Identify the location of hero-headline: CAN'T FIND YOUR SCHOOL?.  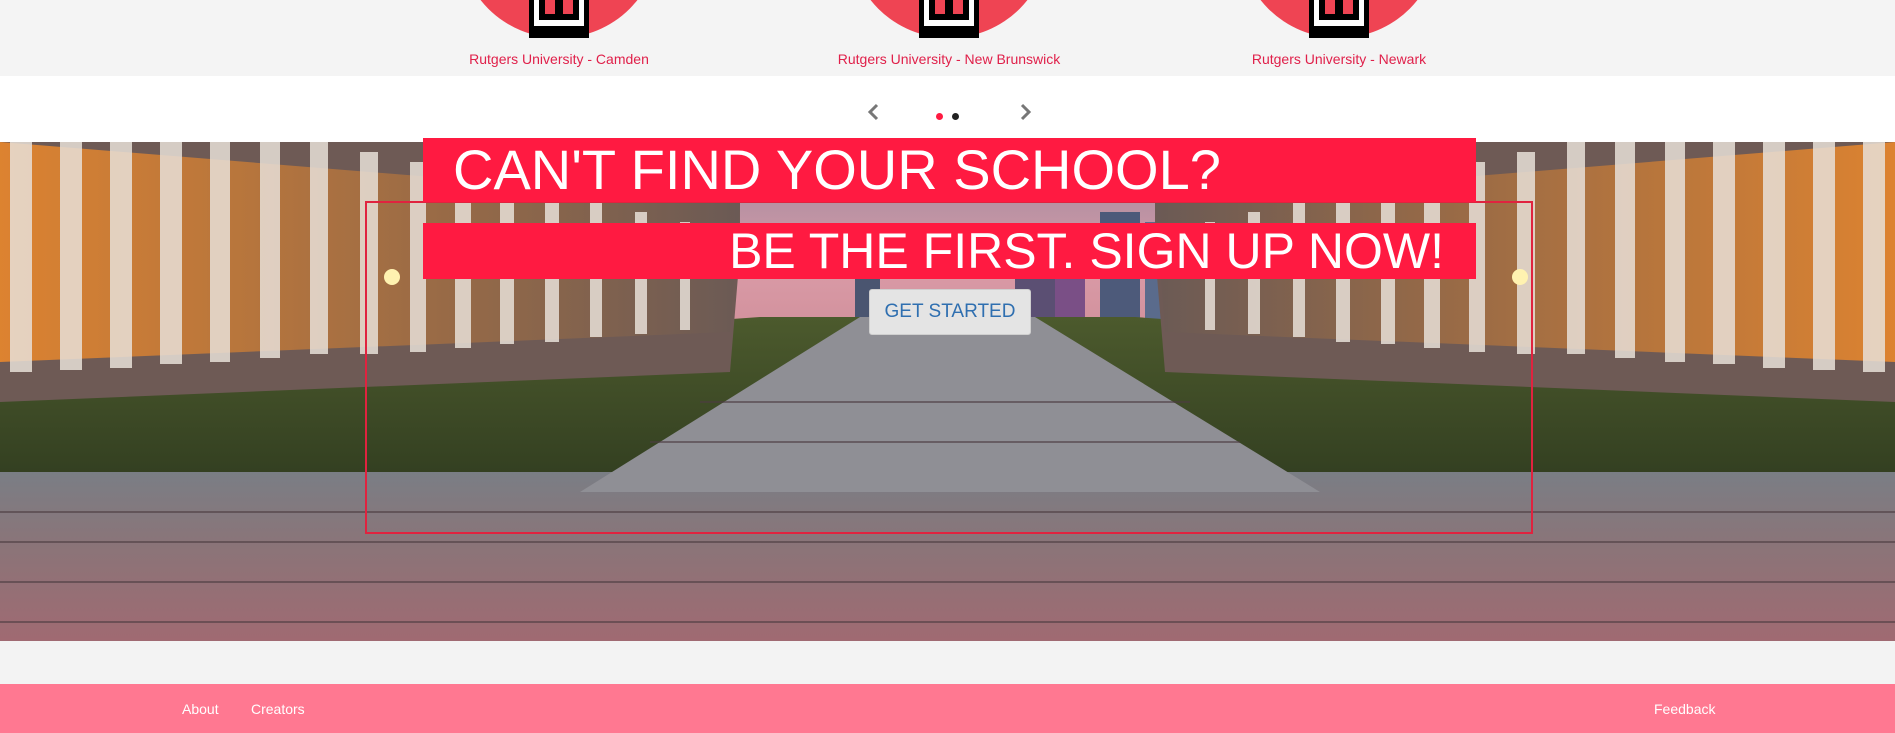
(949, 170).